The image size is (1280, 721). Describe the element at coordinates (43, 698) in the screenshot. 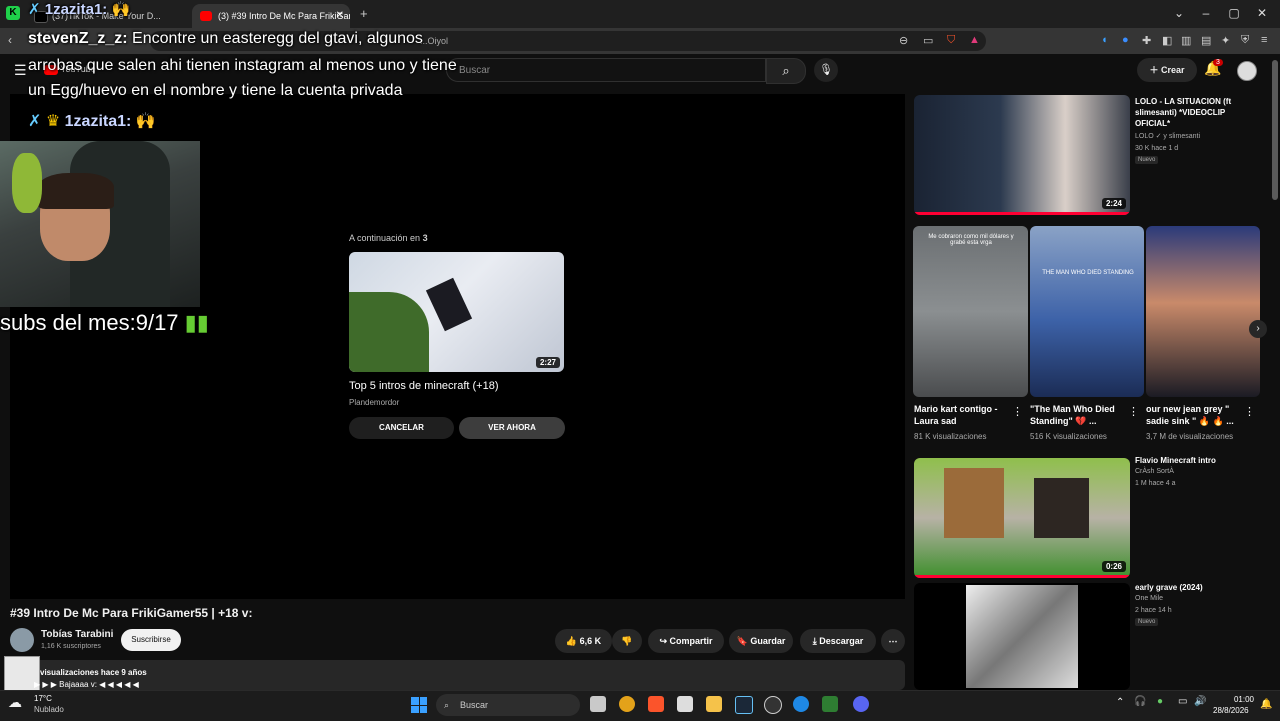

I see `weather-temp: 17°C` at that location.